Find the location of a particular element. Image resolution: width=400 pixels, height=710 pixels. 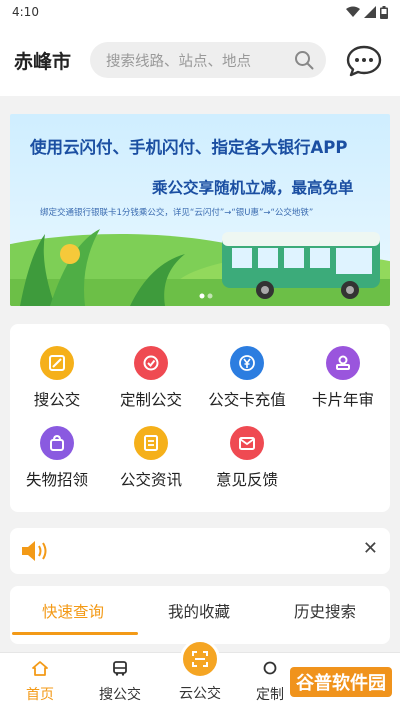

banner-note: 绑定交通银行银联卡1分钱乘公交，详见“云闪付”→“银U惠”→“公交地铁” is located at coordinates (177, 213).